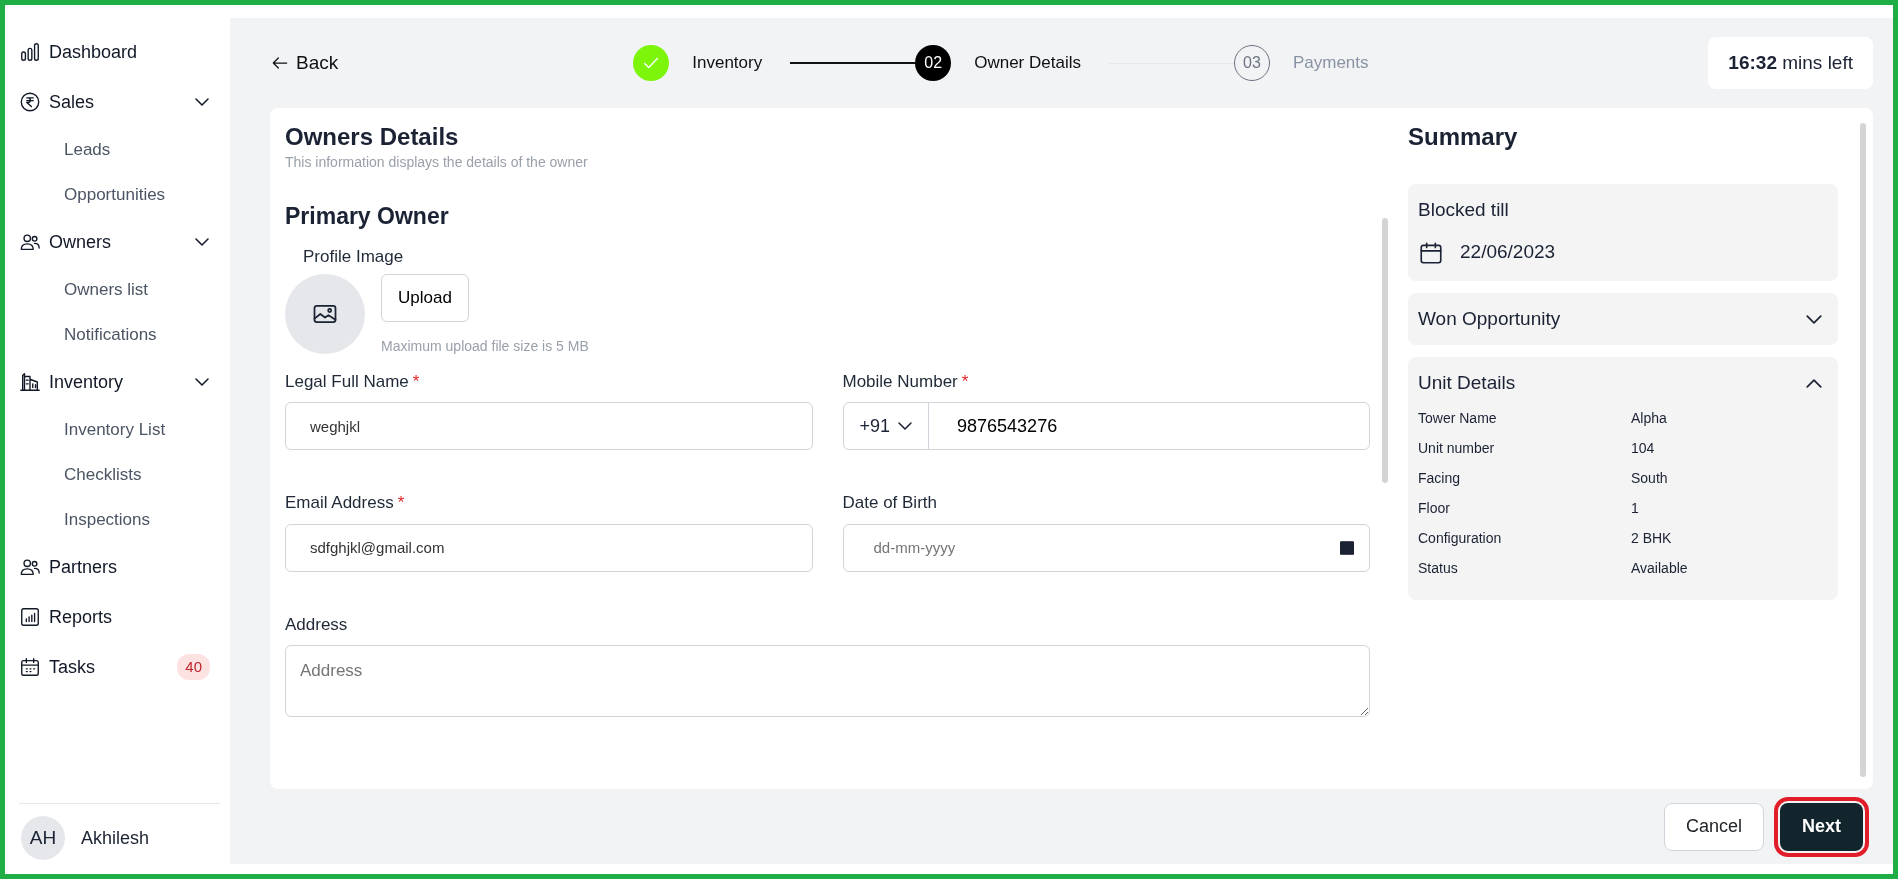 The height and width of the screenshot is (879, 1898). Describe the element at coordinates (304, 63) in the screenshot. I see `back-button: Back` at that location.